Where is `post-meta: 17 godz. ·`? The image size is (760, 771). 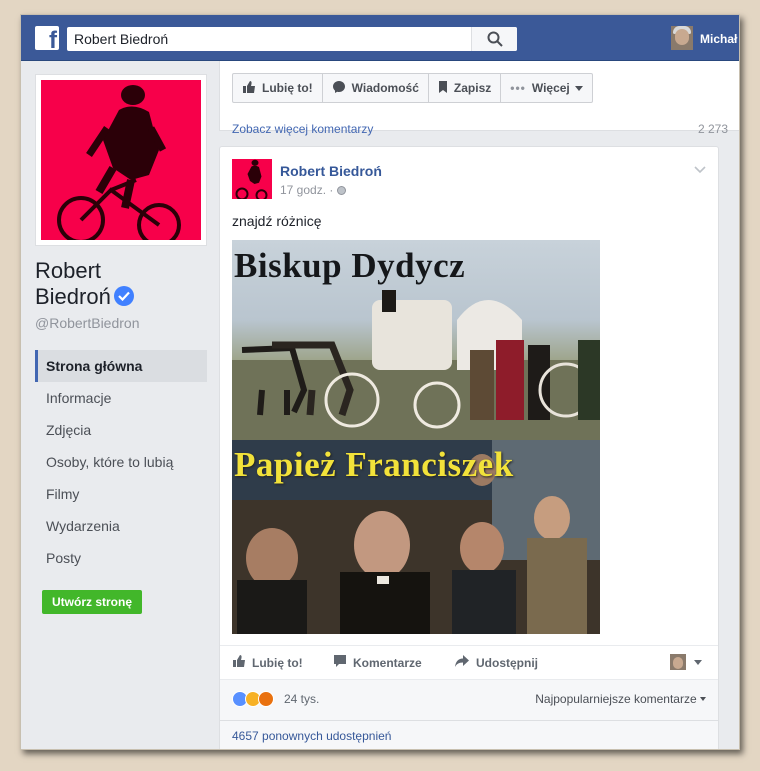 post-meta: 17 godz. · is located at coordinates (313, 190).